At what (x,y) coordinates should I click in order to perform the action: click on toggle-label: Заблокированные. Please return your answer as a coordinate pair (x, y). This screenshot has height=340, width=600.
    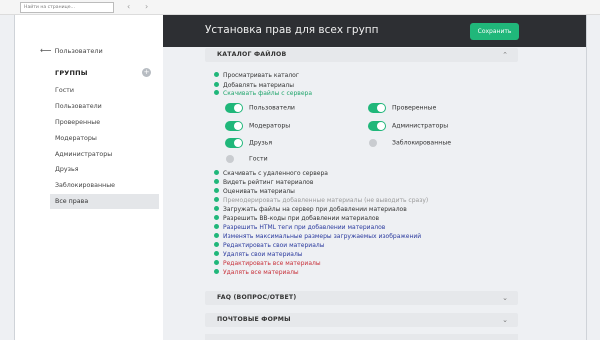
    Looking at the image, I should click on (422, 143).